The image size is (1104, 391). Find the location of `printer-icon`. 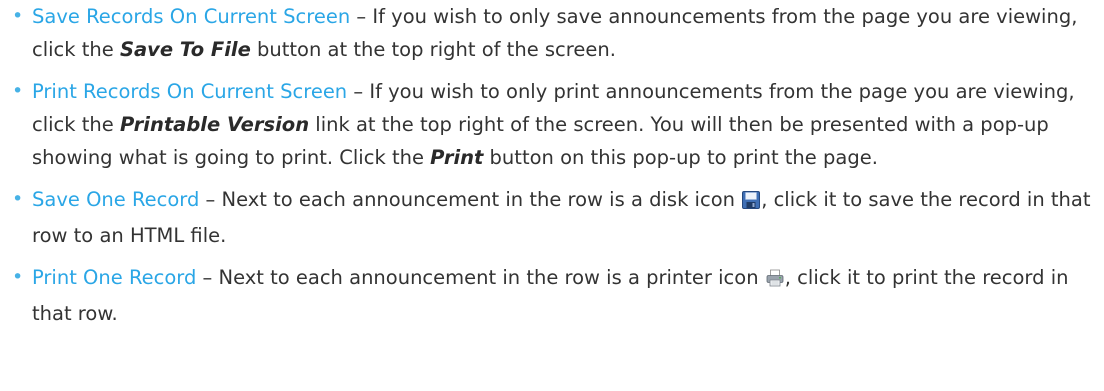

printer-icon is located at coordinates (775, 280).